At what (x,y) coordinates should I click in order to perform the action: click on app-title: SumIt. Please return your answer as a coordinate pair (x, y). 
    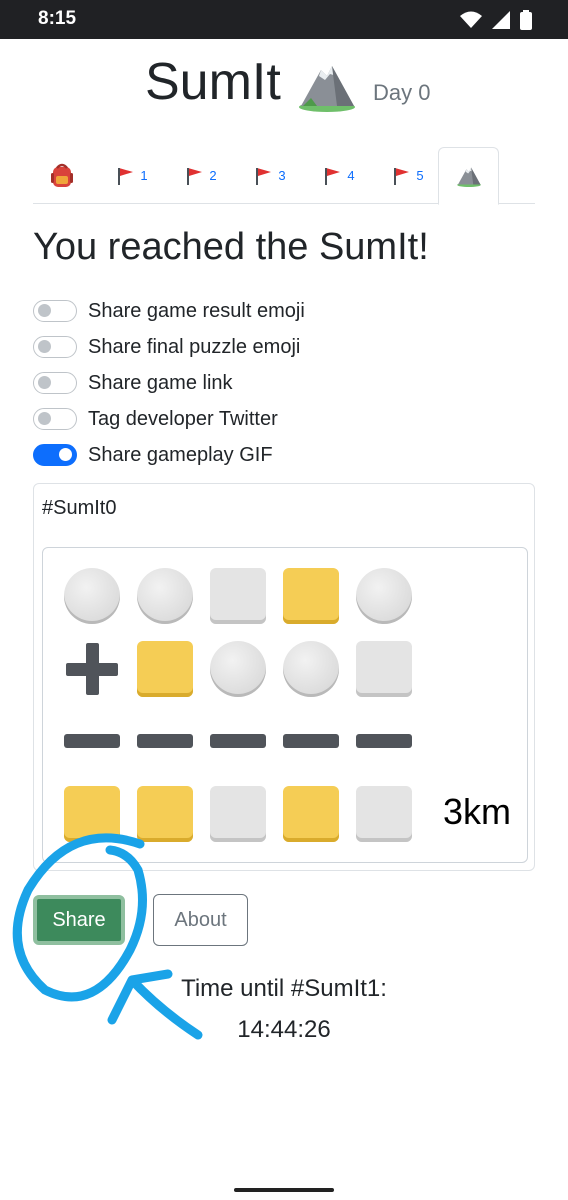
    Looking at the image, I should click on (213, 82).